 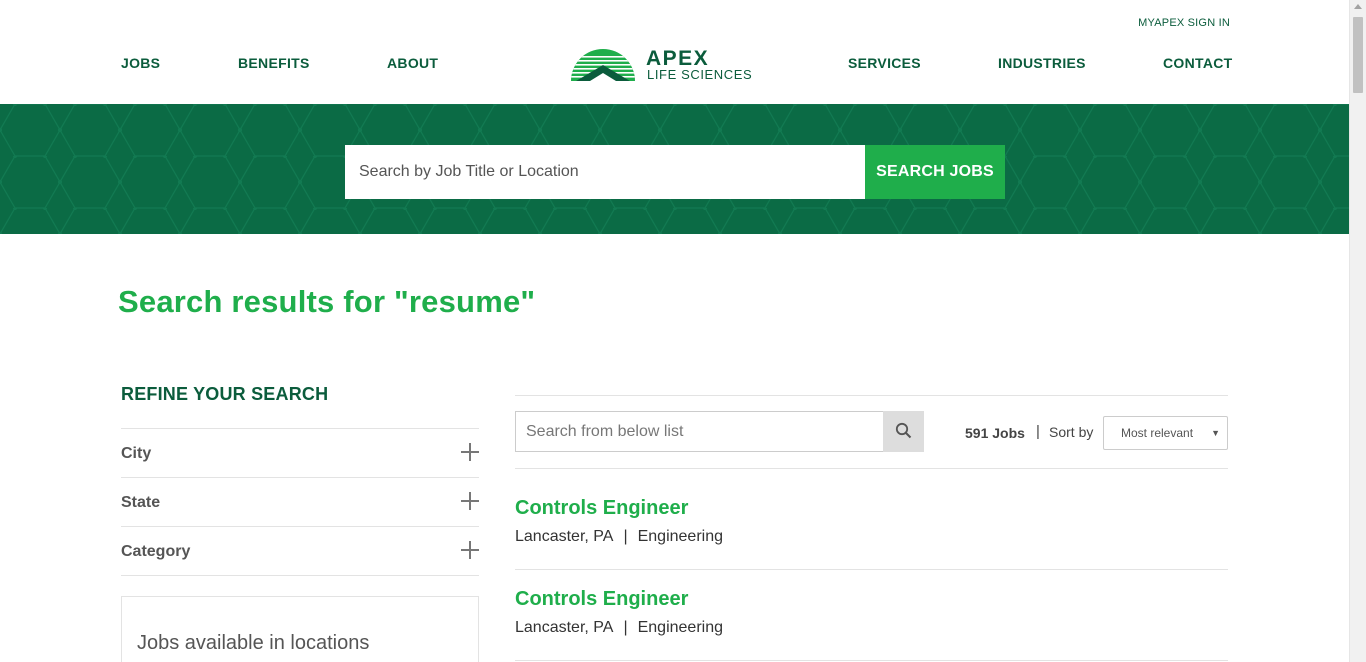 I want to click on chevron-down-icon: ▼, so click(x=1215, y=433).